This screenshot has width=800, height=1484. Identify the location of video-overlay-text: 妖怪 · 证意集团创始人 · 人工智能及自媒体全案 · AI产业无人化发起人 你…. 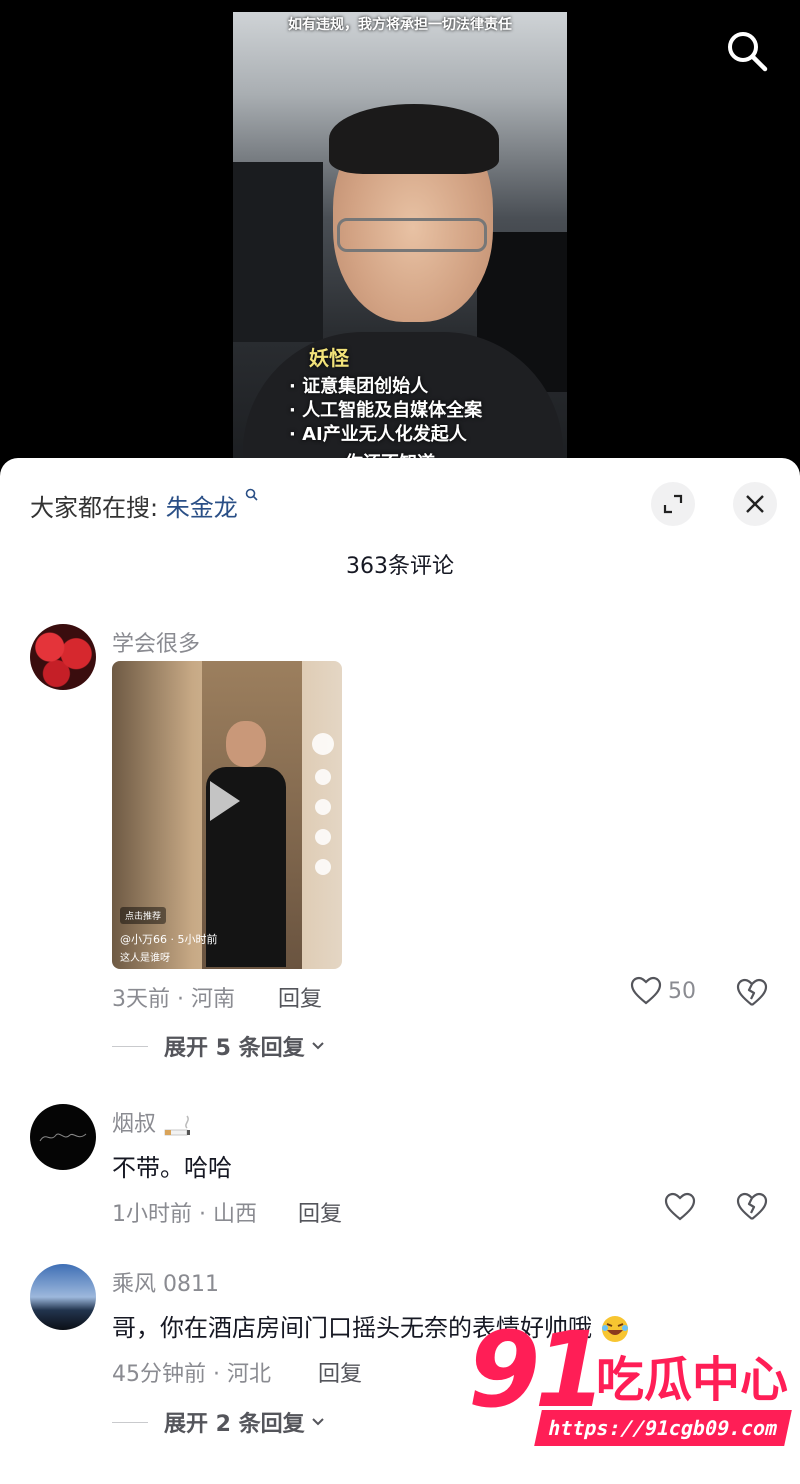
(385, 406).